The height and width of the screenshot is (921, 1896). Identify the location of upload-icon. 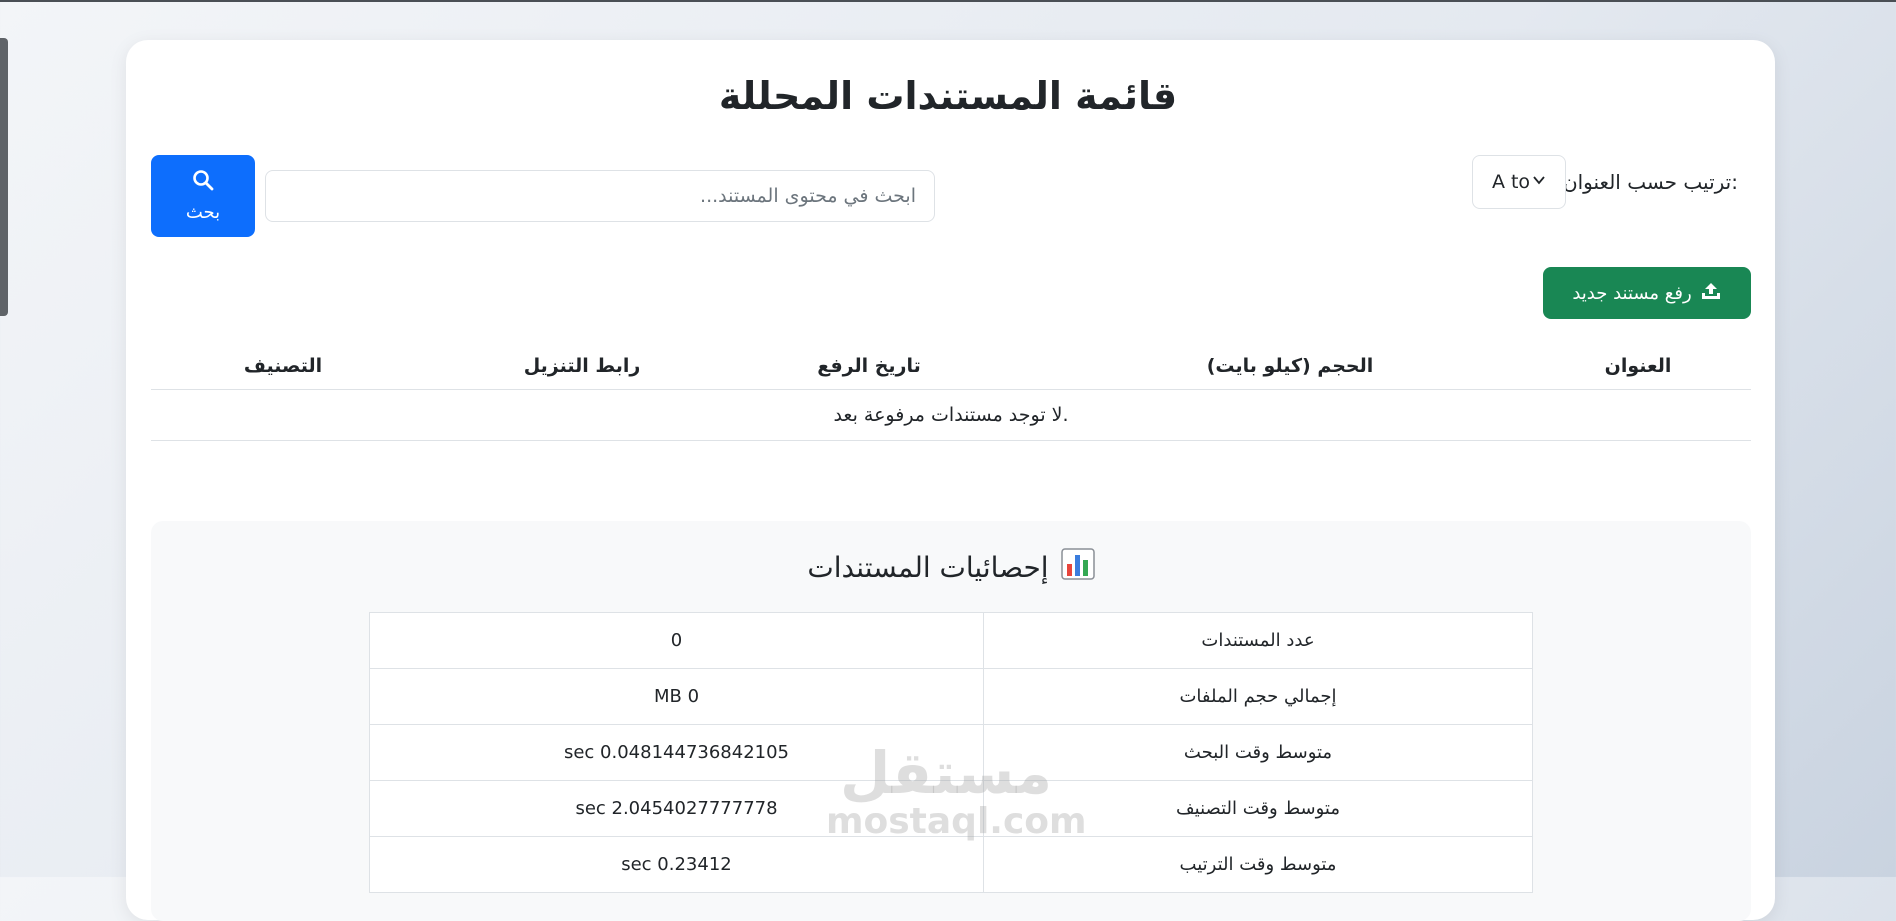
(1711, 293).